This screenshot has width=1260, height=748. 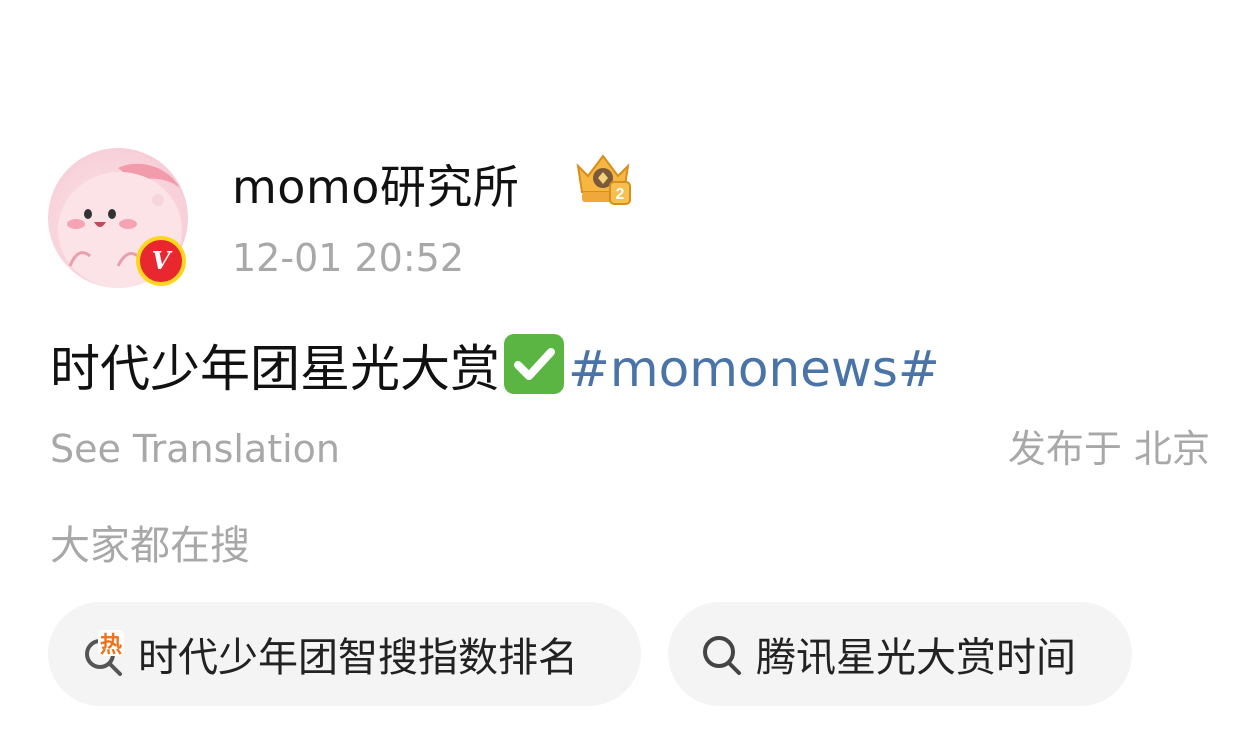 What do you see at coordinates (375, 187) in the screenshot?
I see `username: momo研究所` at bounding box center [375, 187].